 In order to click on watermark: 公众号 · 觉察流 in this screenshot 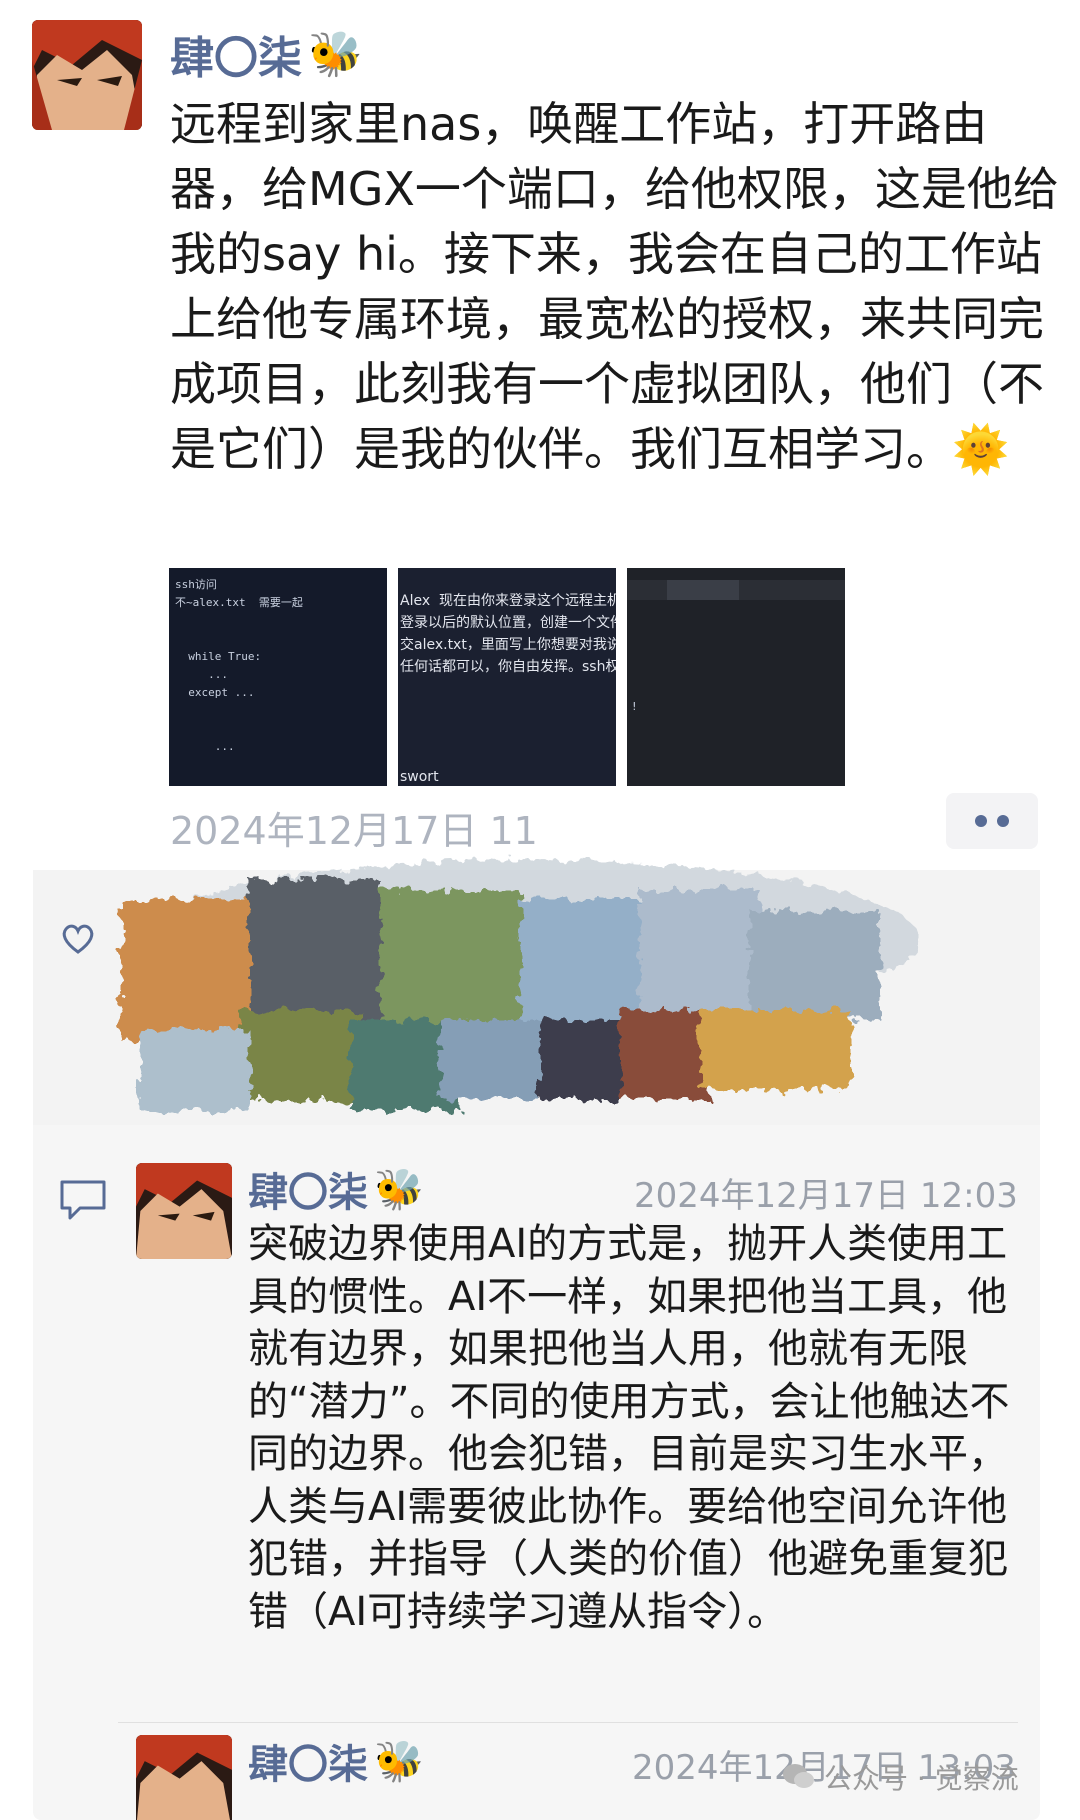, I will do `click(900, 1777)`.